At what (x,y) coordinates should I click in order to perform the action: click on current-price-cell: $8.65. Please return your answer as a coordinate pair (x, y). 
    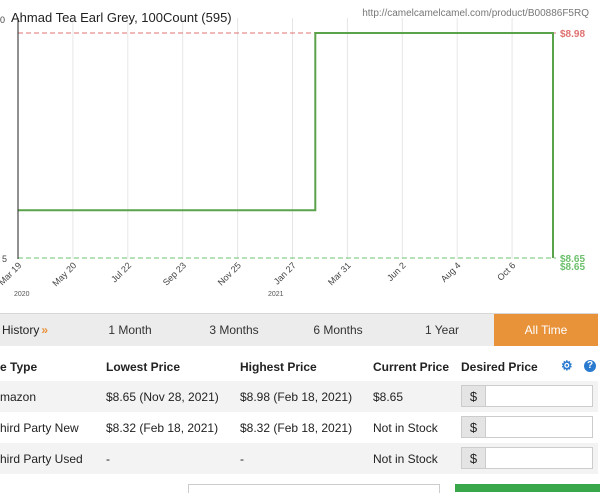
    Looking at the image, I should click on (417, 396).